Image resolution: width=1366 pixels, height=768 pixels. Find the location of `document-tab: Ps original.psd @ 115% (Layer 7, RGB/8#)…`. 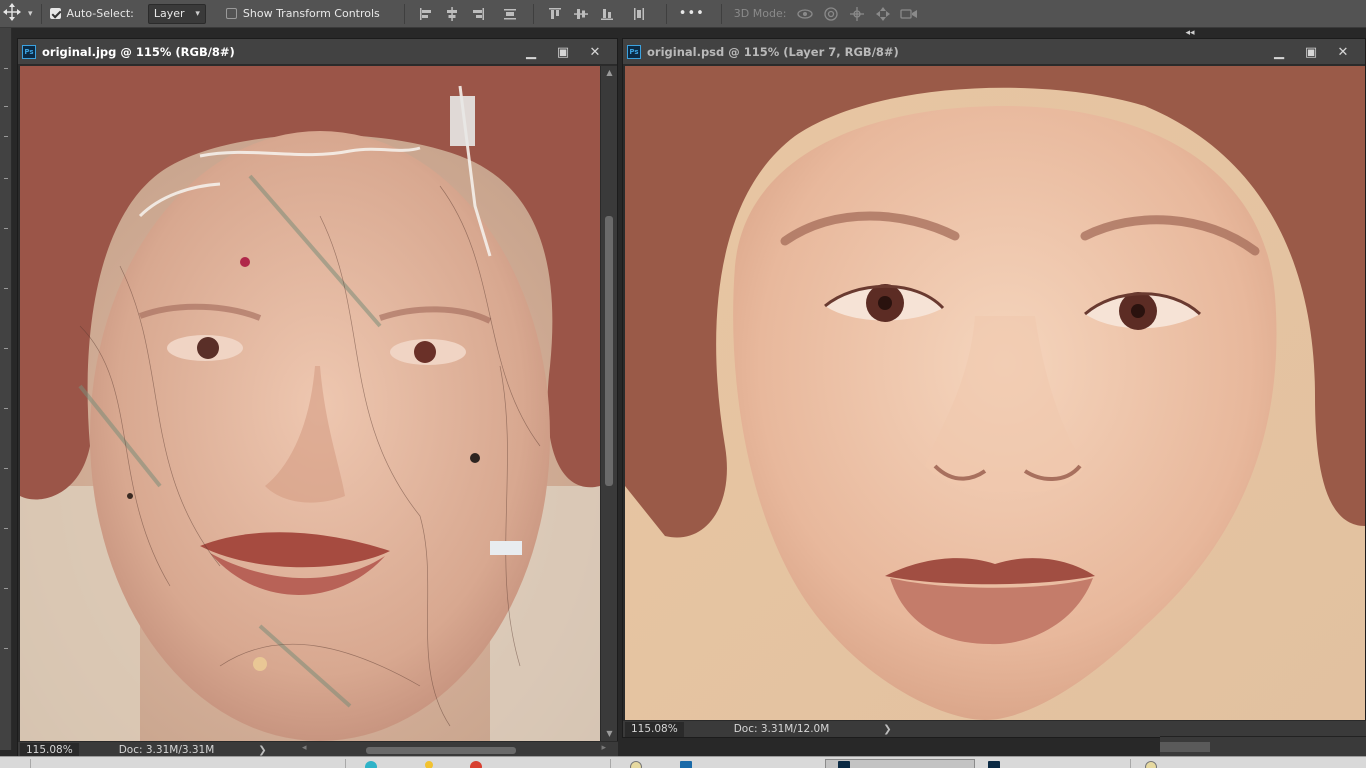

document-tab: Ps original.psd @ 115% (Layer 7, RGB/8#)… is located at coordinates (994, 52).